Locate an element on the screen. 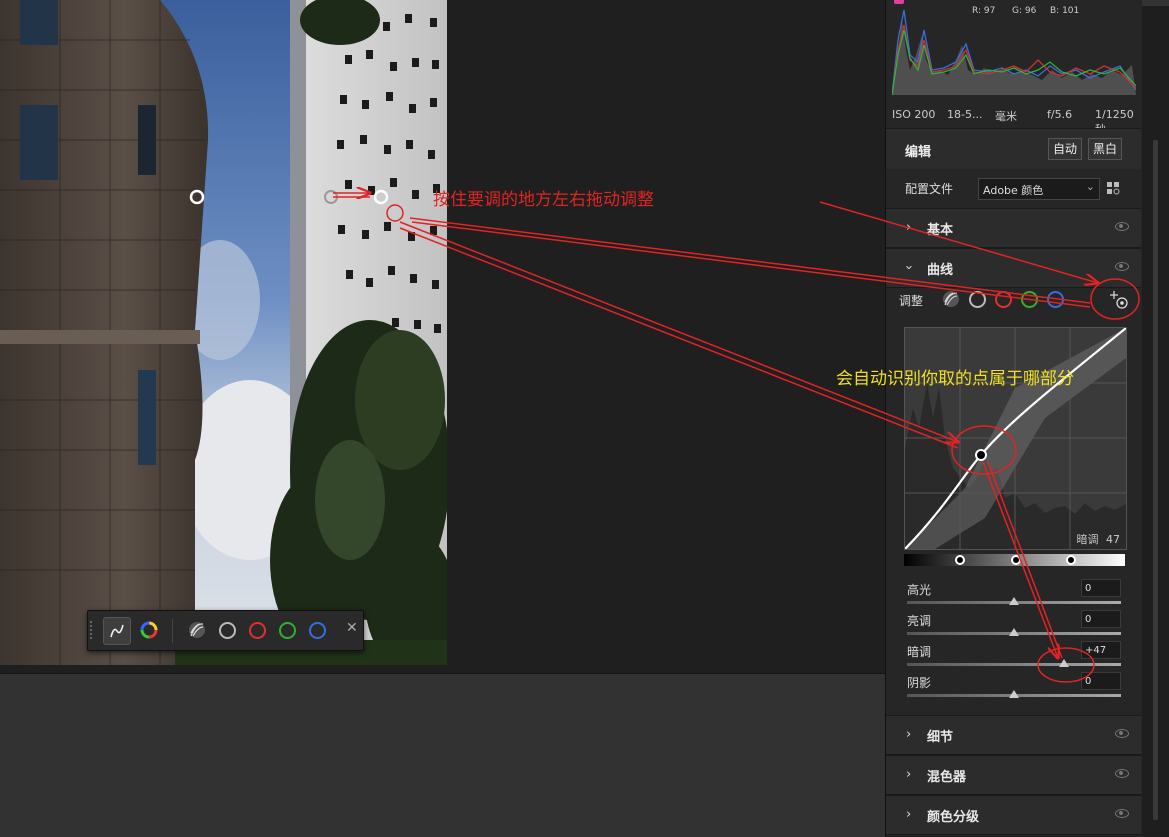  split-handle-highlights is located at coordinates (1071, 560).